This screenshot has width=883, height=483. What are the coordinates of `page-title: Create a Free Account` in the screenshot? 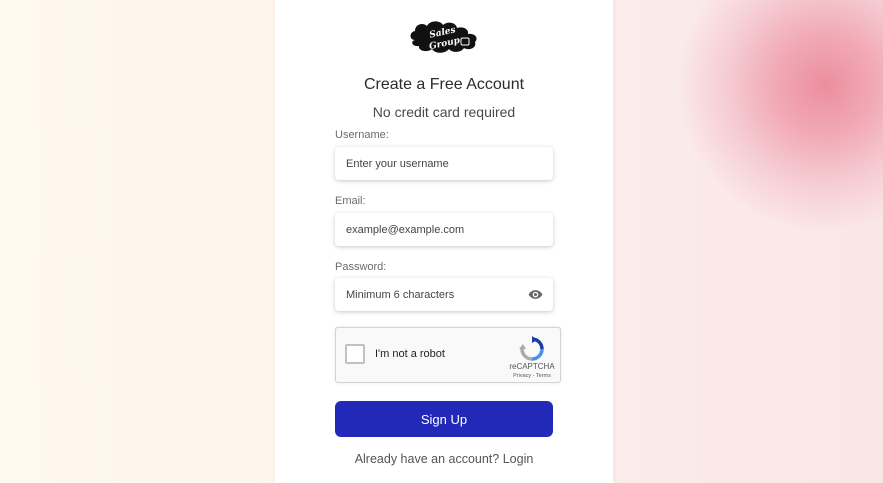 It's located at (444, 84).